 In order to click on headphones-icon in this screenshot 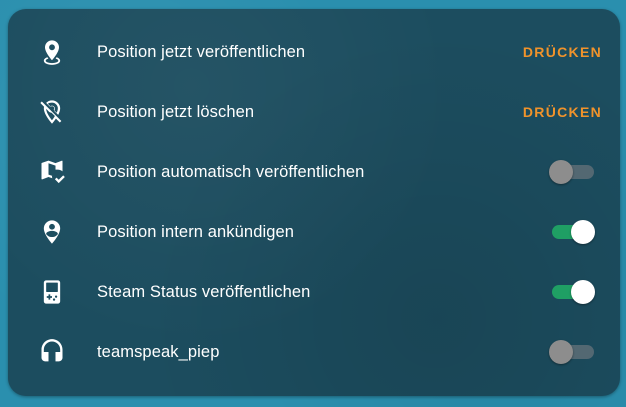, I will do `click(52, 352)`.